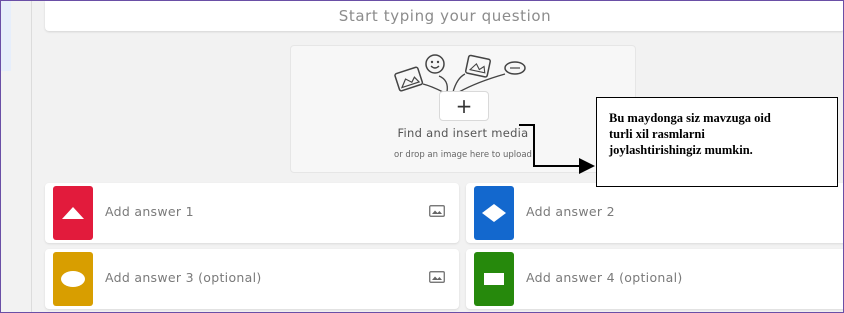  Describe the element at coordinates (657, 134) in the screenshot. I see `callout-line-2: turli xil rasmlarni` at that location.